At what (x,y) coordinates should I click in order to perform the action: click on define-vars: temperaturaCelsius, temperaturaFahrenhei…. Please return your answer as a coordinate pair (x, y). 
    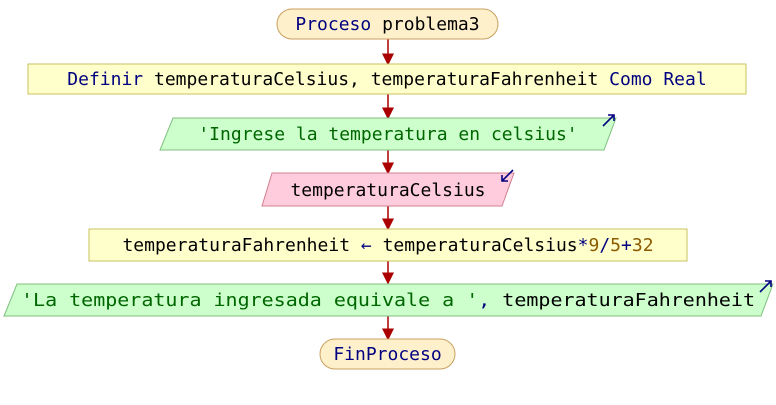
    Looking at the image, I should click on (376, 79).